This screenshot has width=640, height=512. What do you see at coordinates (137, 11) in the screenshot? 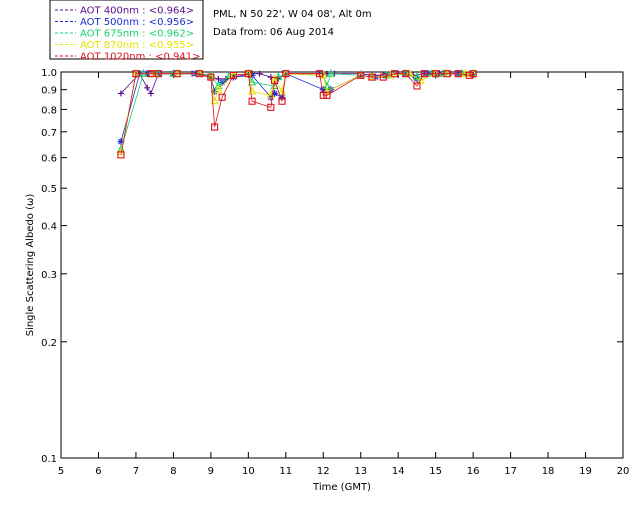
I see `legend-label: AOT 400nm : <0.964>` at bounding box center [137, 11].